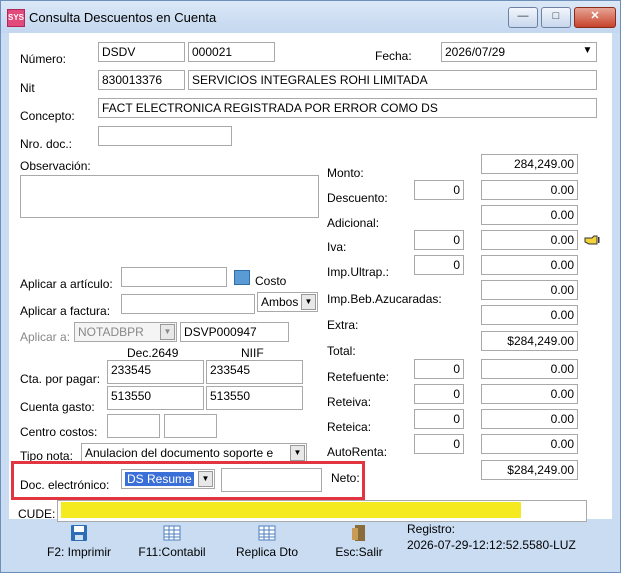  What do you see at coordinates (439, 444) in the screenshot?
I see `autorenta-pct-field: 0` at bounding box center [439, 444].